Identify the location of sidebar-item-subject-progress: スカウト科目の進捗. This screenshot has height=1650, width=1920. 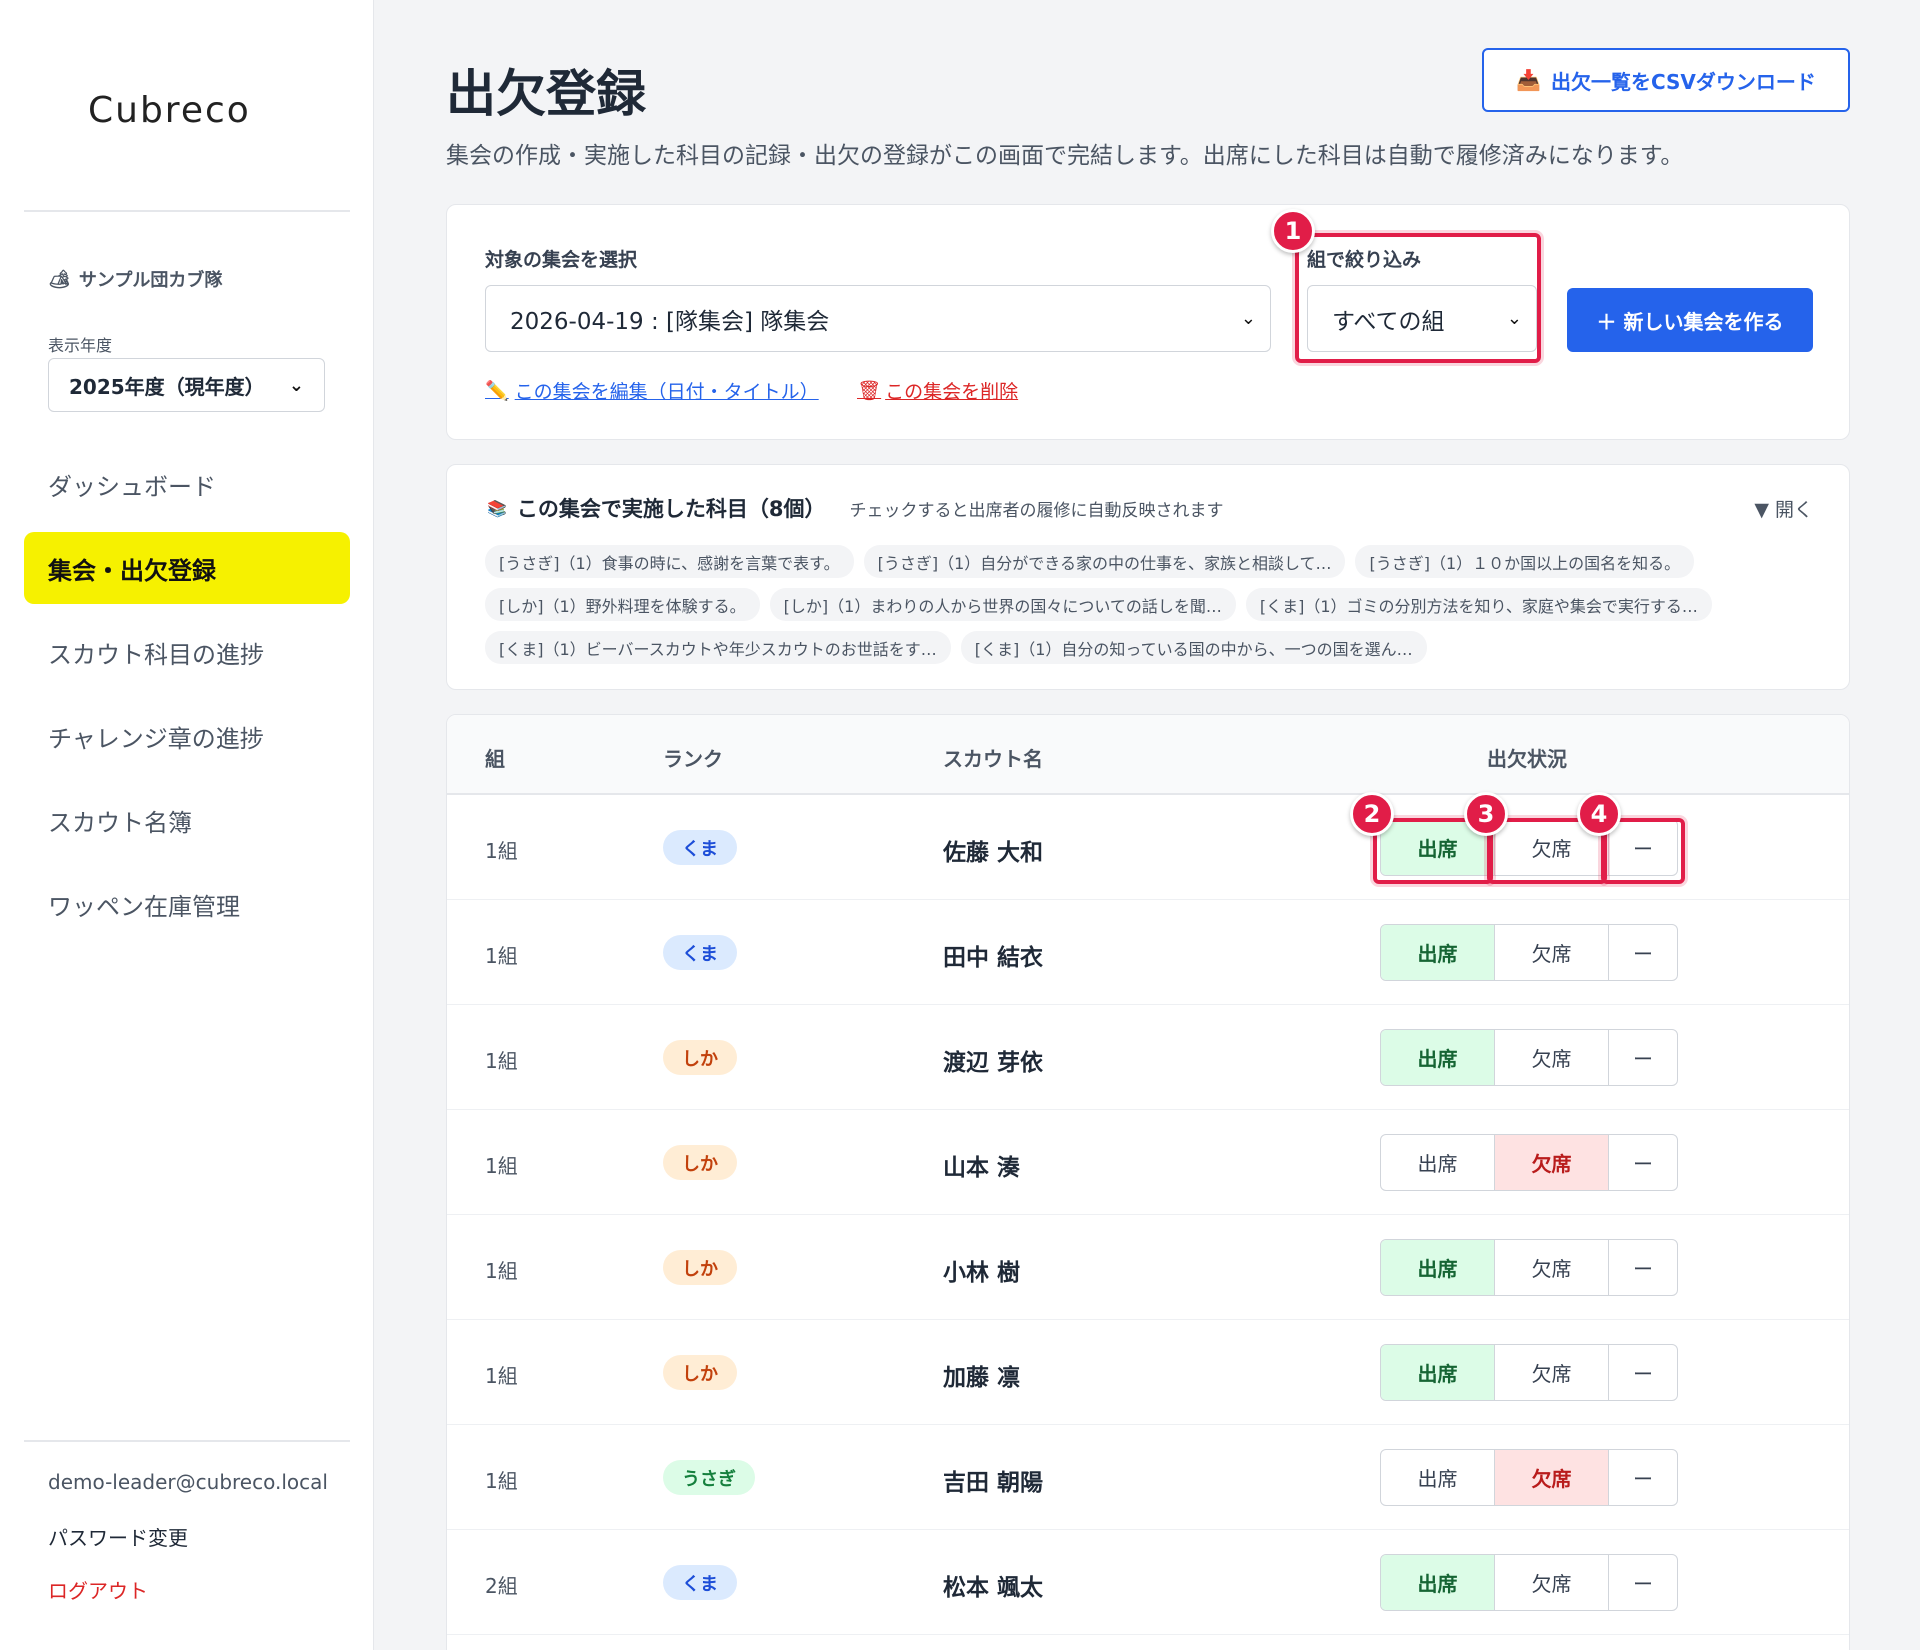
(187, 652).